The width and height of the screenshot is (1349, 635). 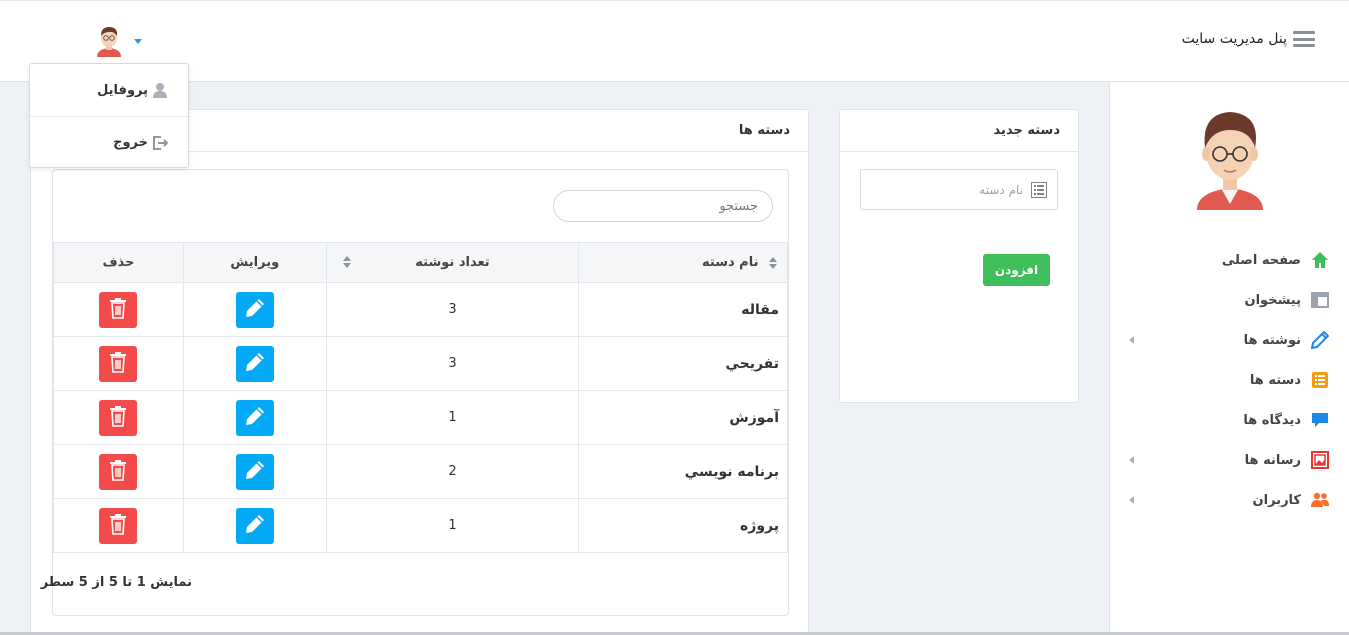 What do you see at coordinates (1320, 500) in the screenshot?
I see `users-icon` at bounding box center [1320, 500].